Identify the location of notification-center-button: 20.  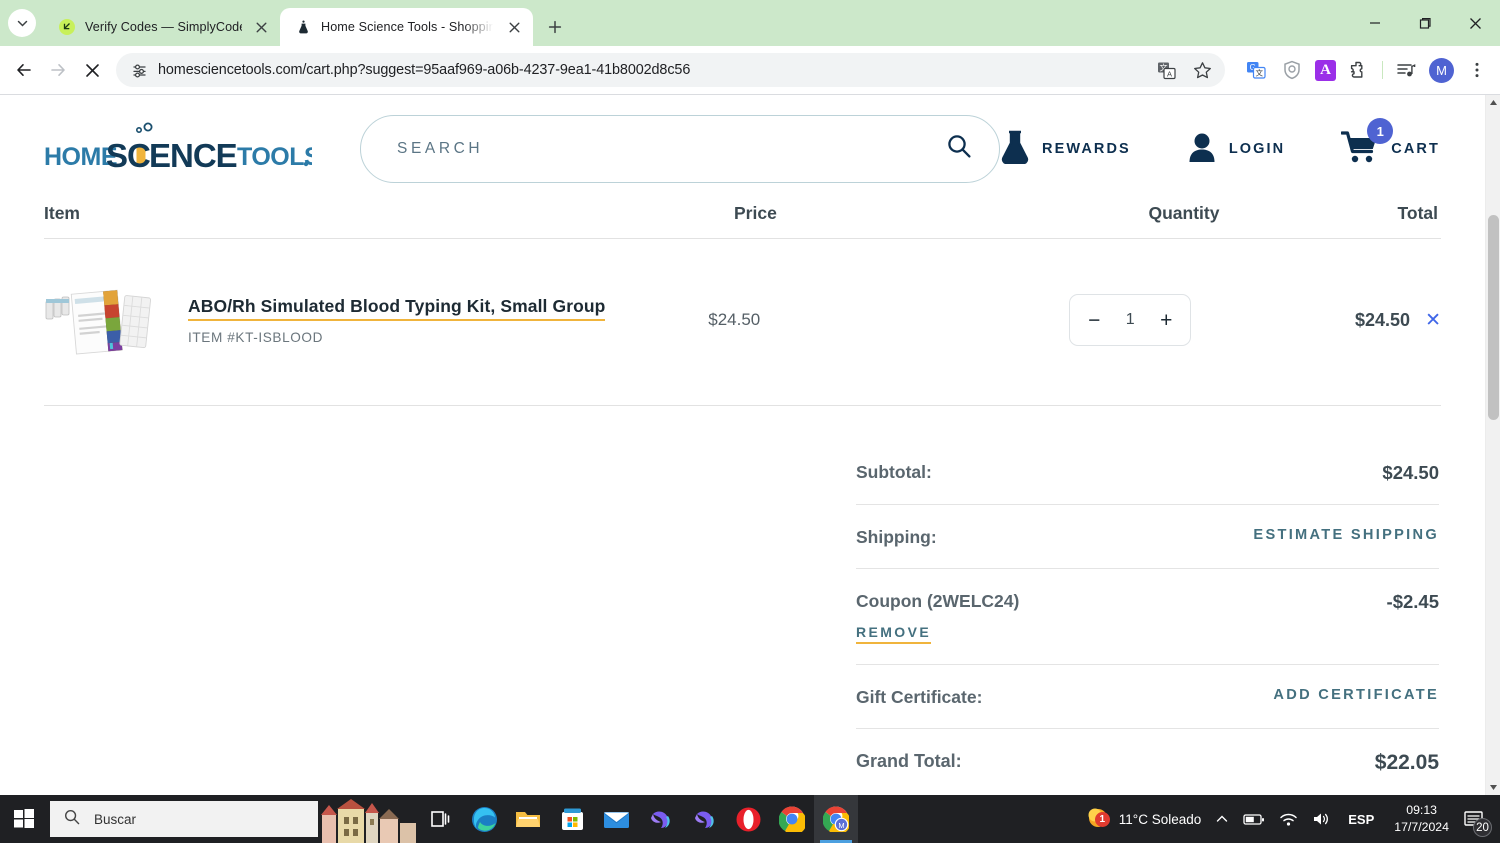
(1476, 819).